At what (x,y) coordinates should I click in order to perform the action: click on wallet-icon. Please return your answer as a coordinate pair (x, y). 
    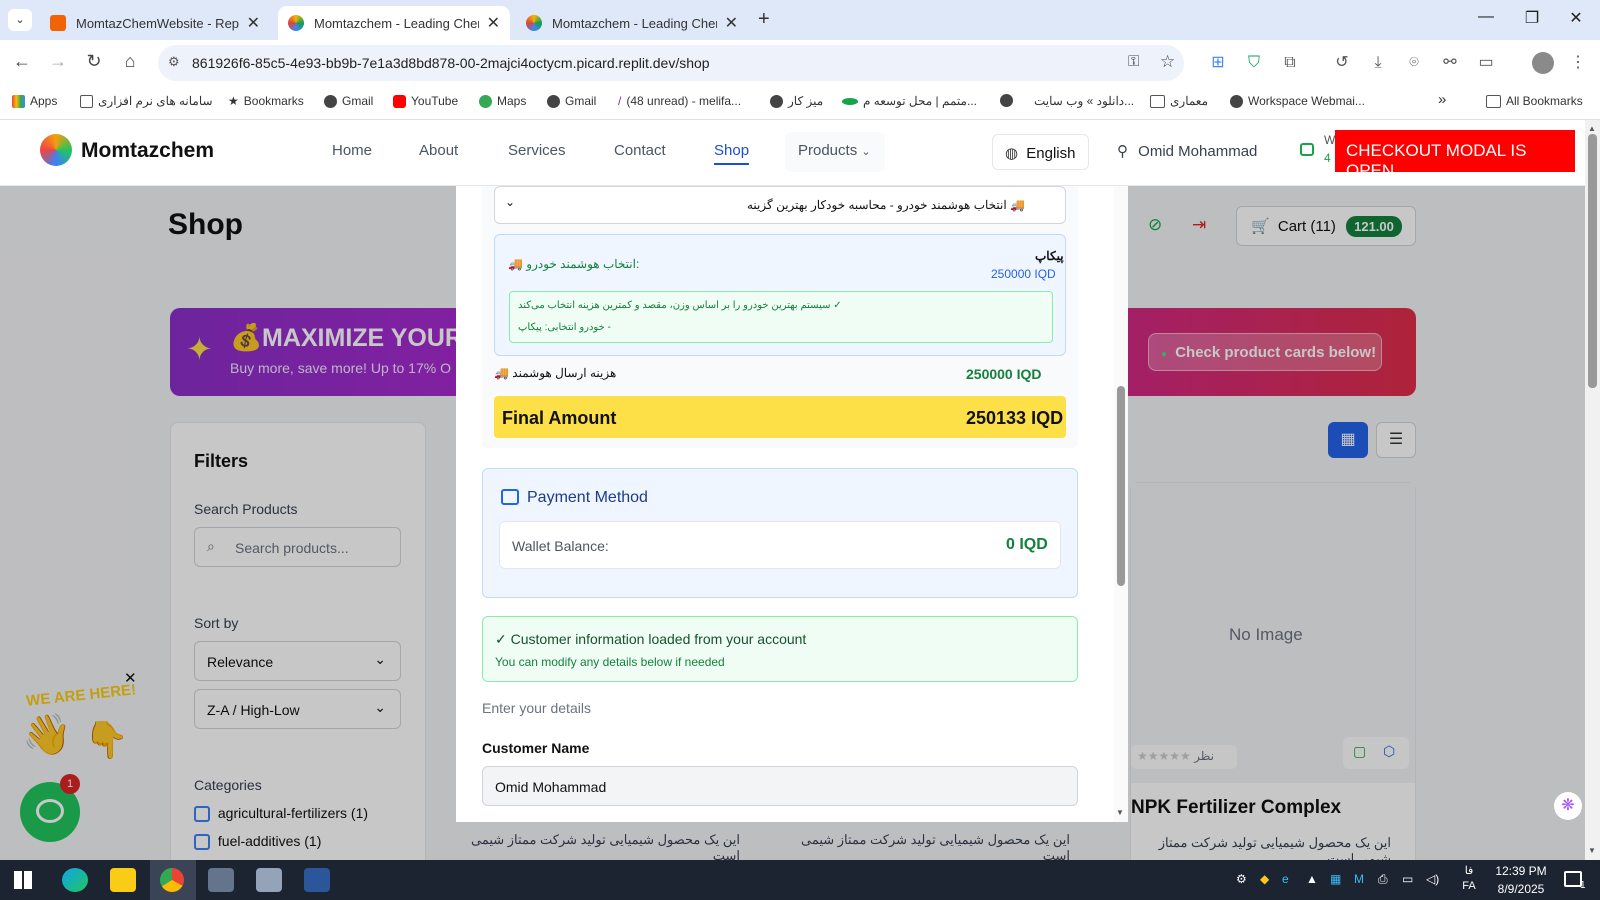
    Looking at the image, I should click on (1307, 149).